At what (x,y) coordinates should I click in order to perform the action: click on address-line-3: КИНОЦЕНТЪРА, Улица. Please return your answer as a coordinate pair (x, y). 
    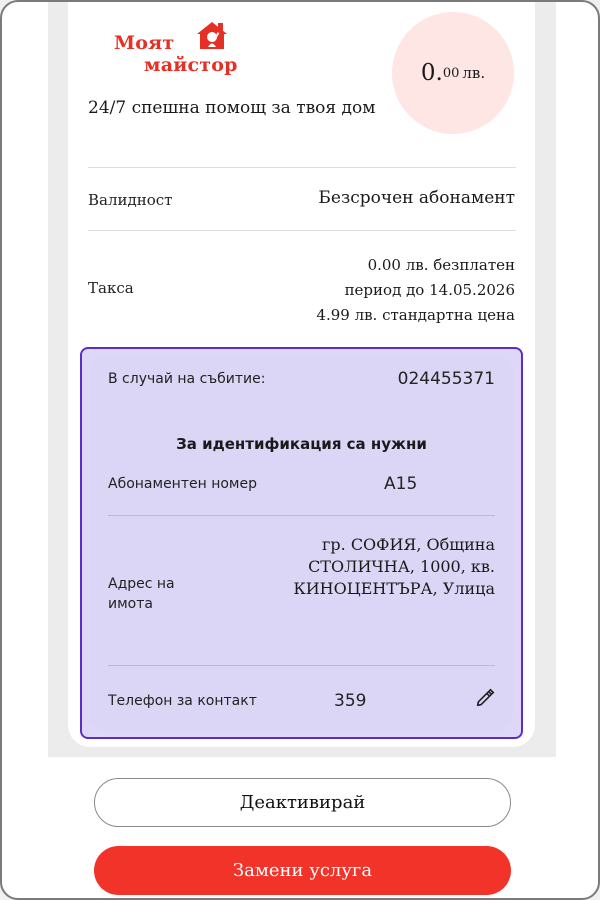
    Looking at the image, I should click on (394, 588).